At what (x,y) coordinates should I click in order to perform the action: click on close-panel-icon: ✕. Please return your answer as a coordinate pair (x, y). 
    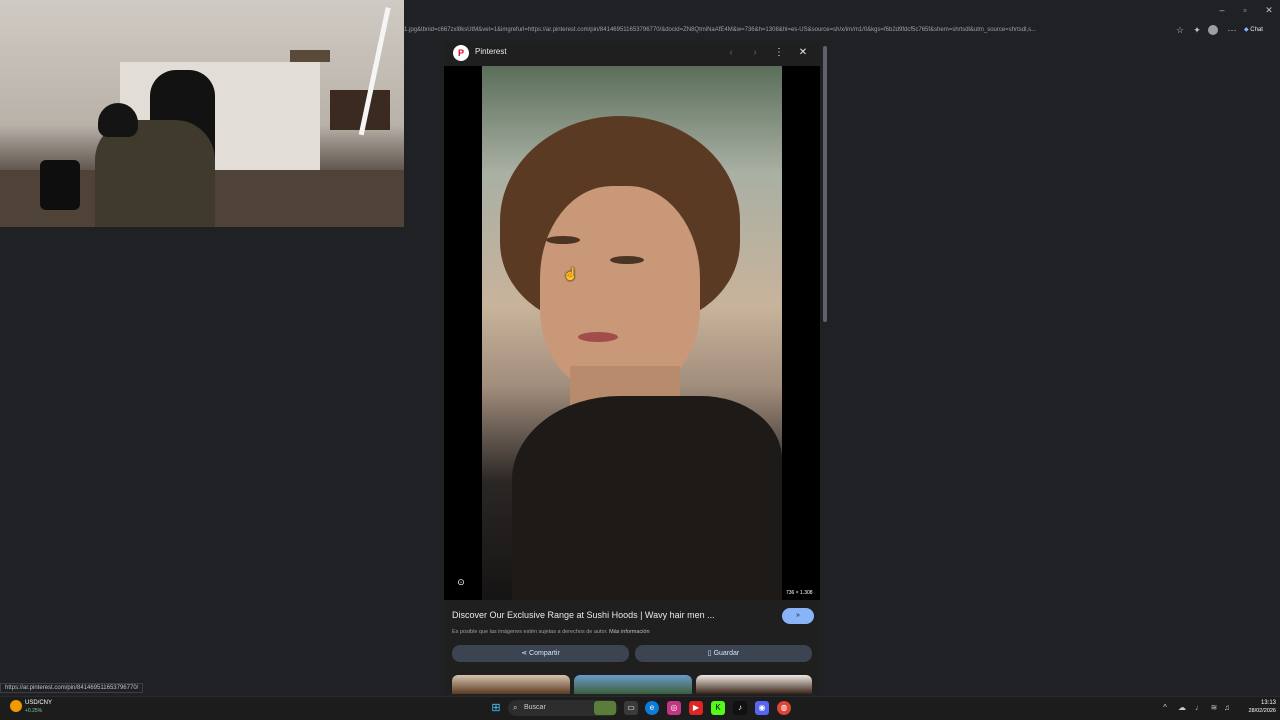
    Looking at the image, I should click on (803, 53).